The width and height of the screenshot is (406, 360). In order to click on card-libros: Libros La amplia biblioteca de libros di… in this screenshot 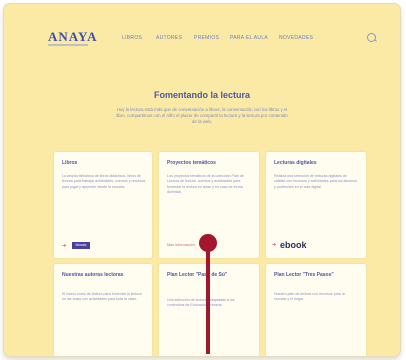, I will do `click(103, 205)`.